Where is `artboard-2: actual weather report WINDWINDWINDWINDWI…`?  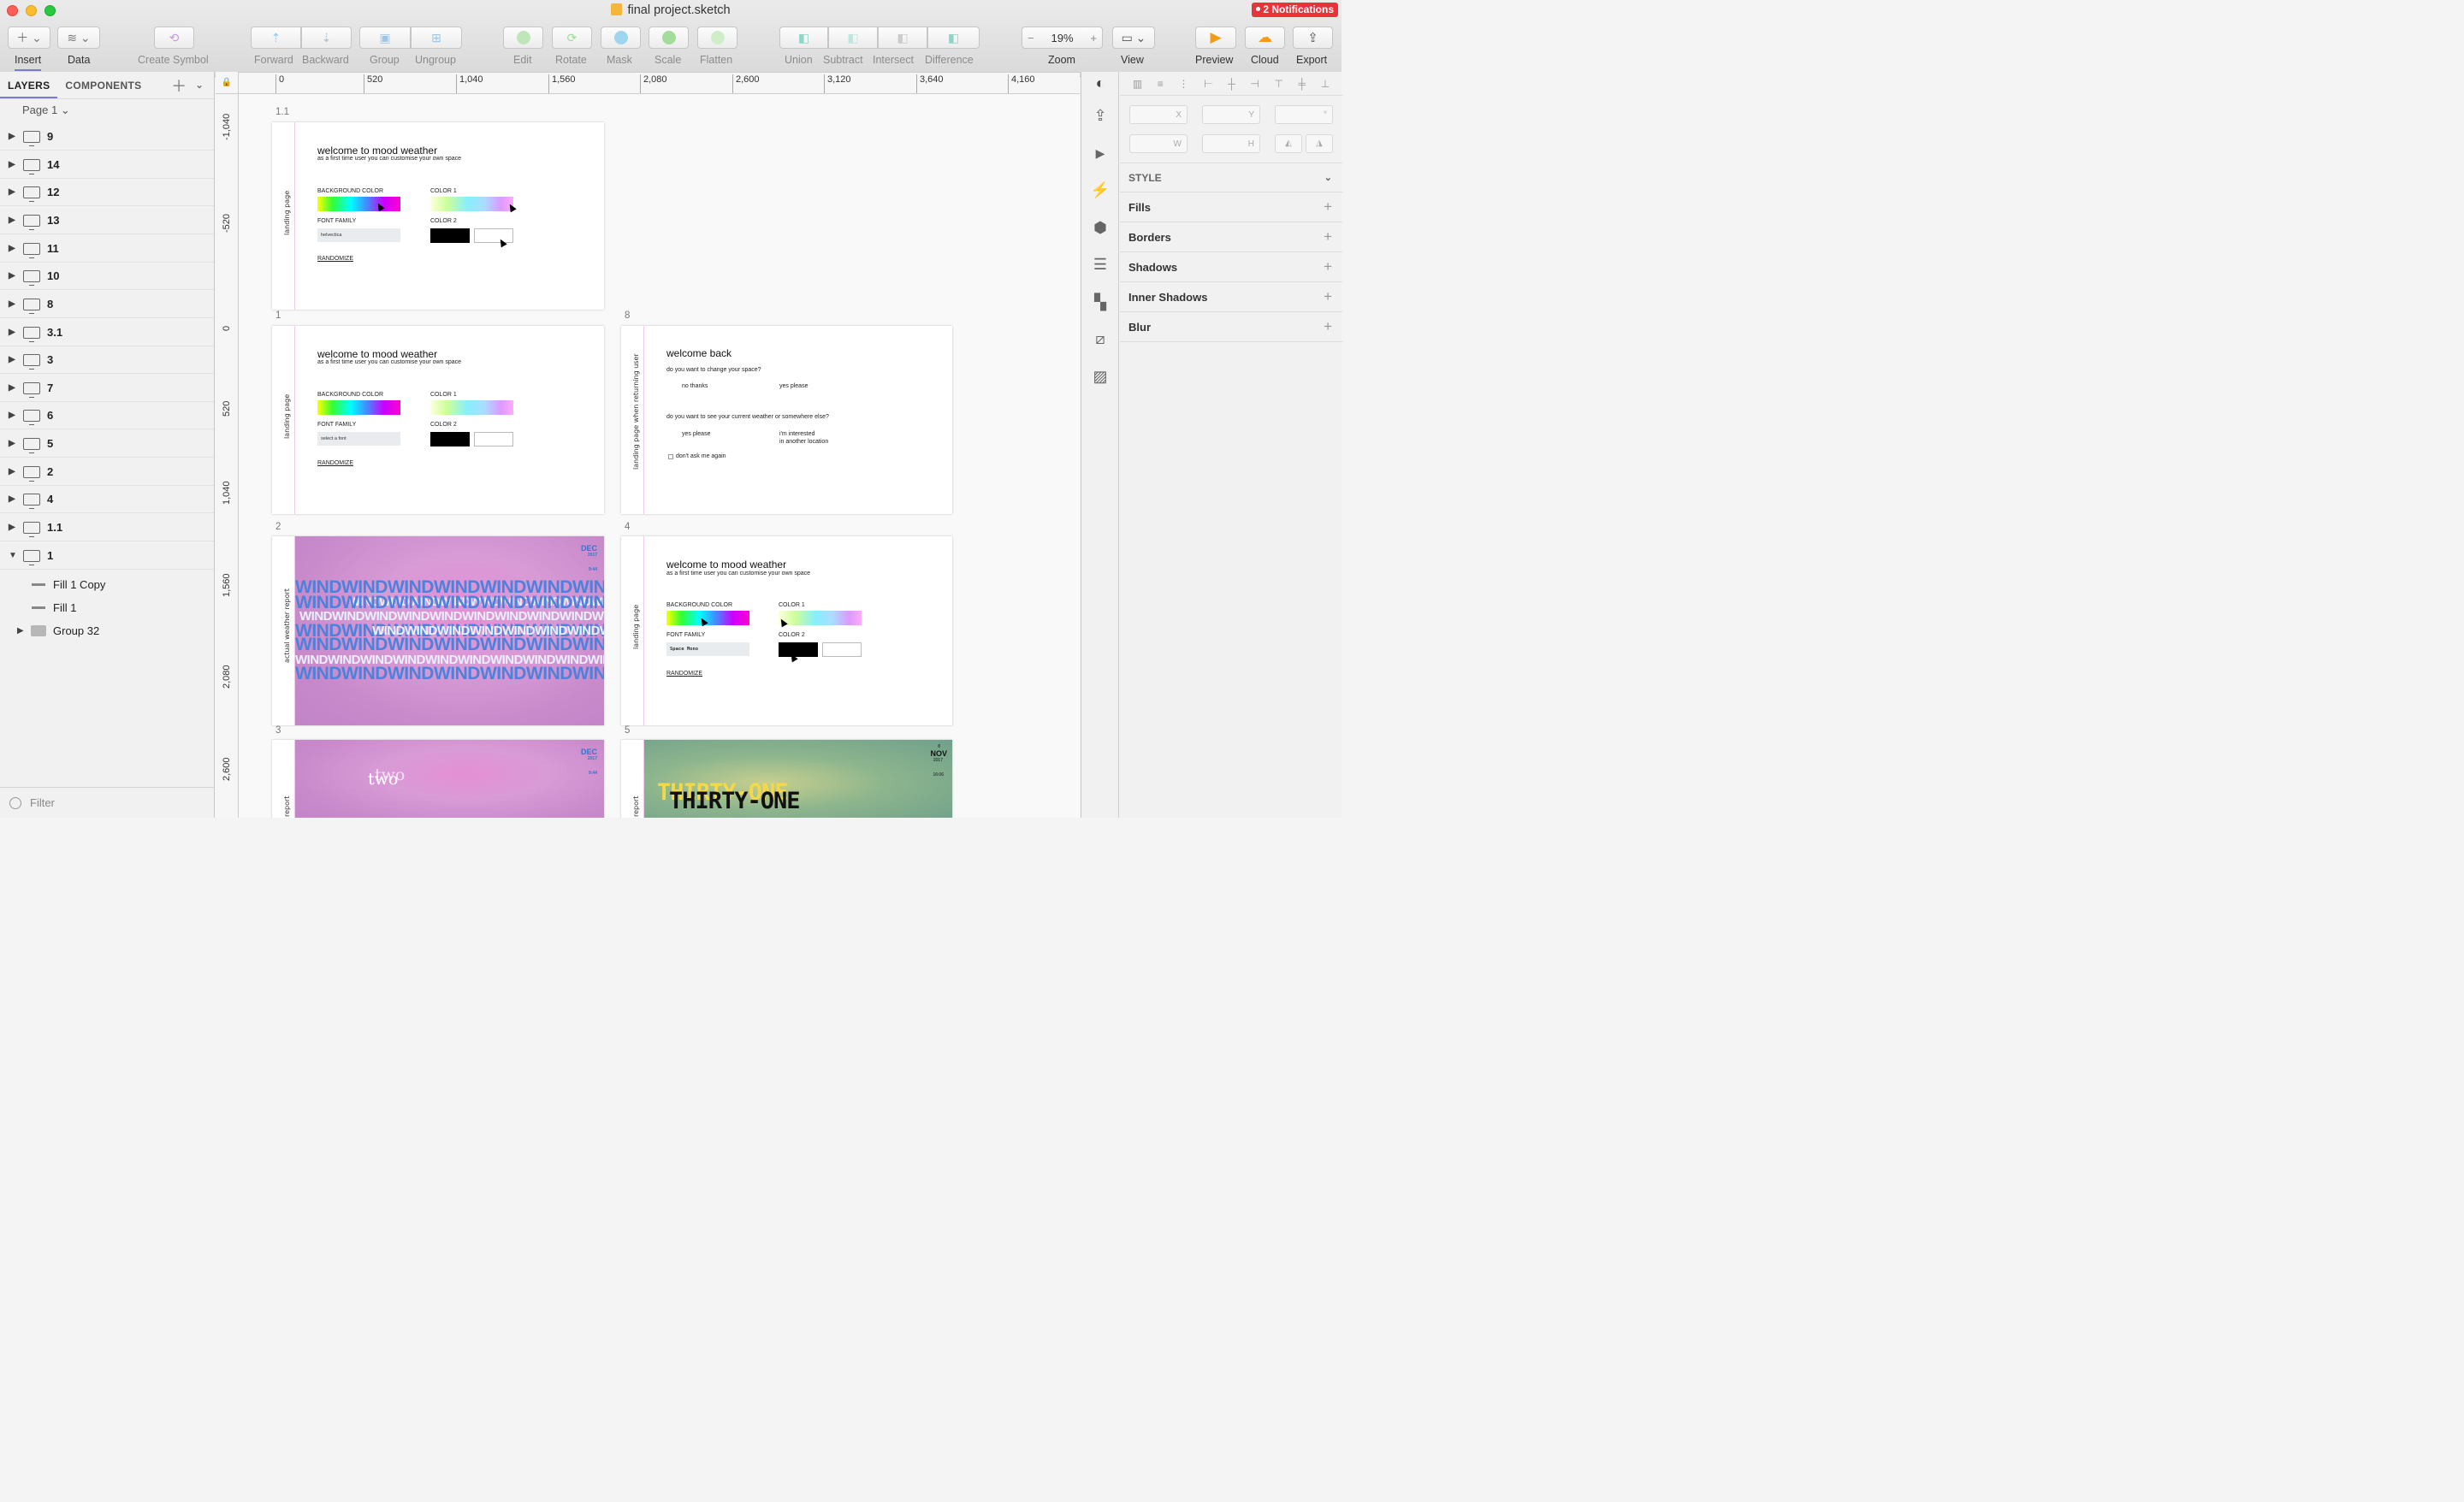 artboard-2: actual weather report WINDWINDWINDWINDWI… is located at coordinates (438, 630).